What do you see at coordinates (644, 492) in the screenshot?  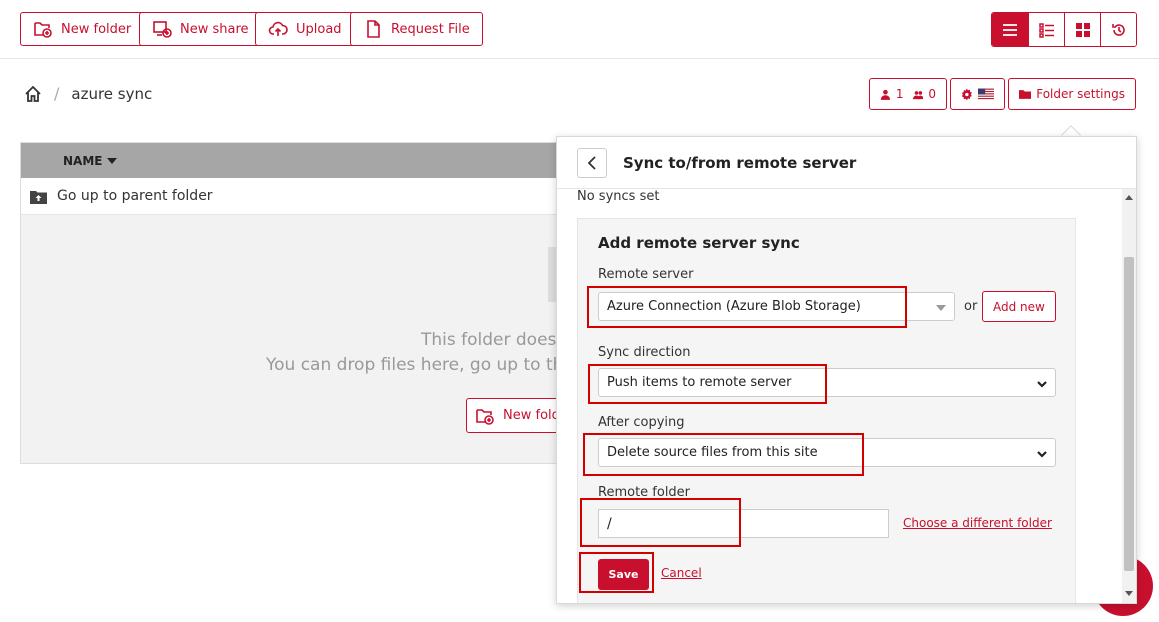 I see `remote-folder-label: Remote folder` at bounding box center [644, 492].